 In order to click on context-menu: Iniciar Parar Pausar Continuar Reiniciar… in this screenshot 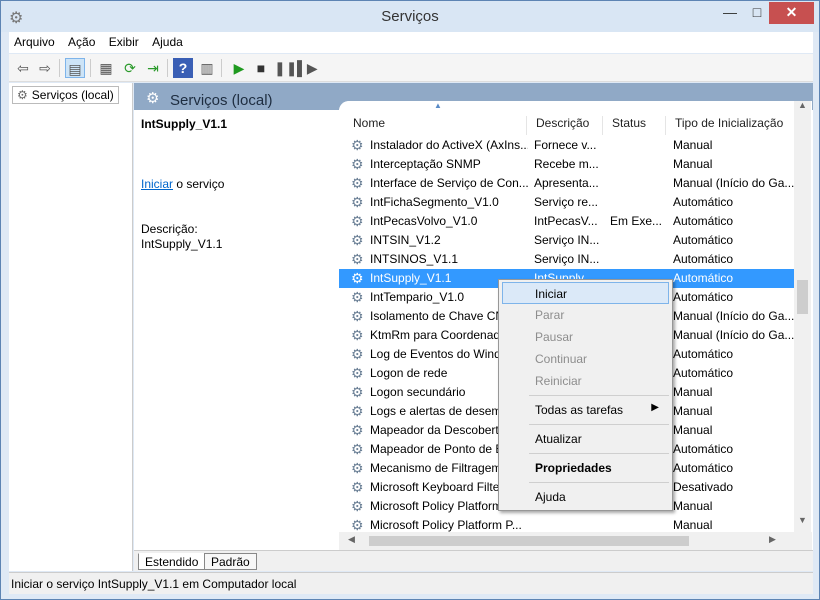, I will do `click(585, 395)`.